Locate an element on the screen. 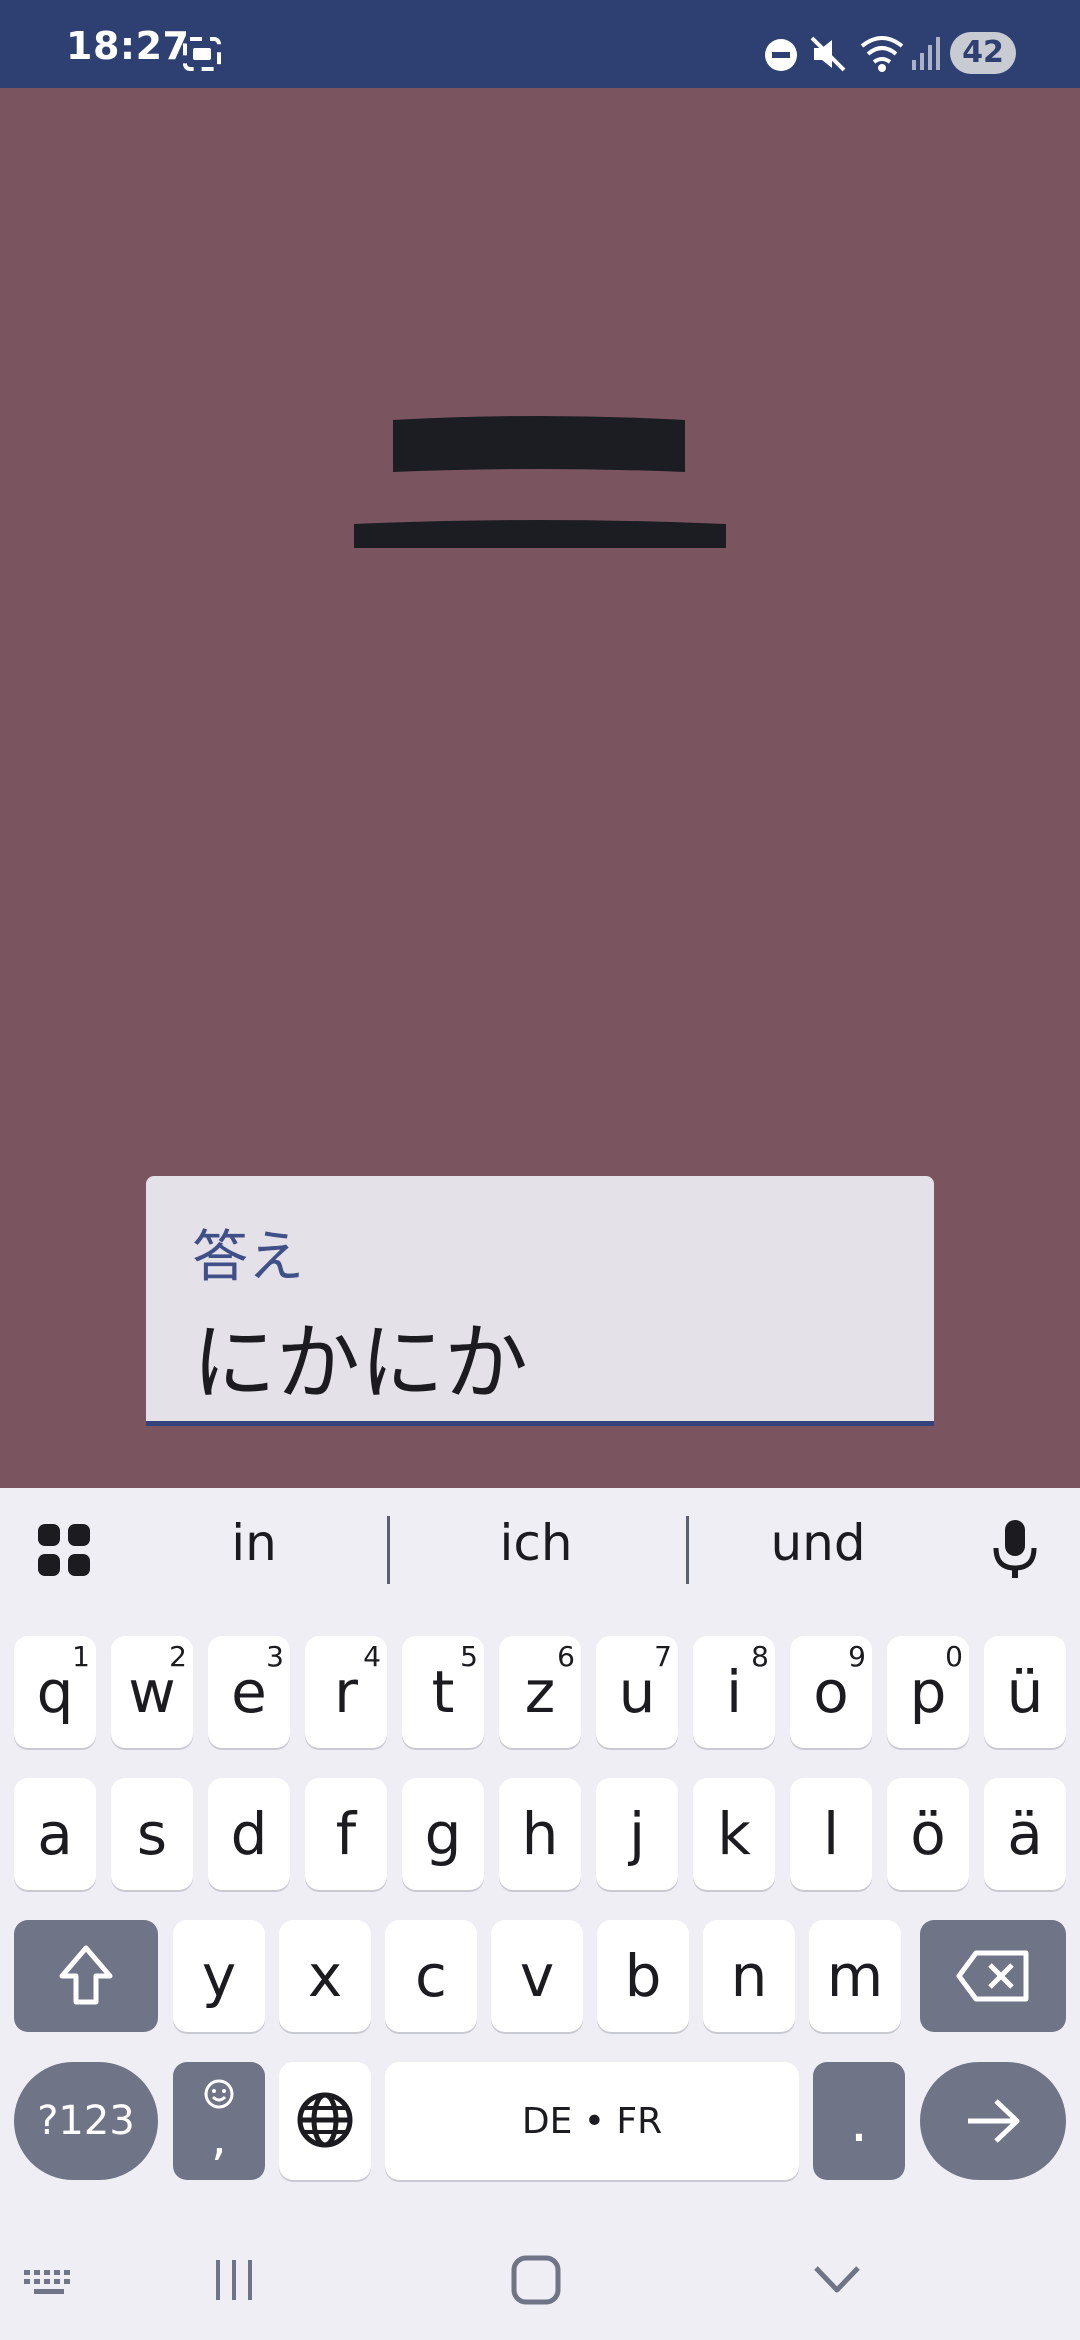 The image size is (1080, 2340). emoji-comma-key: , is located at coordinates (219, 2121).